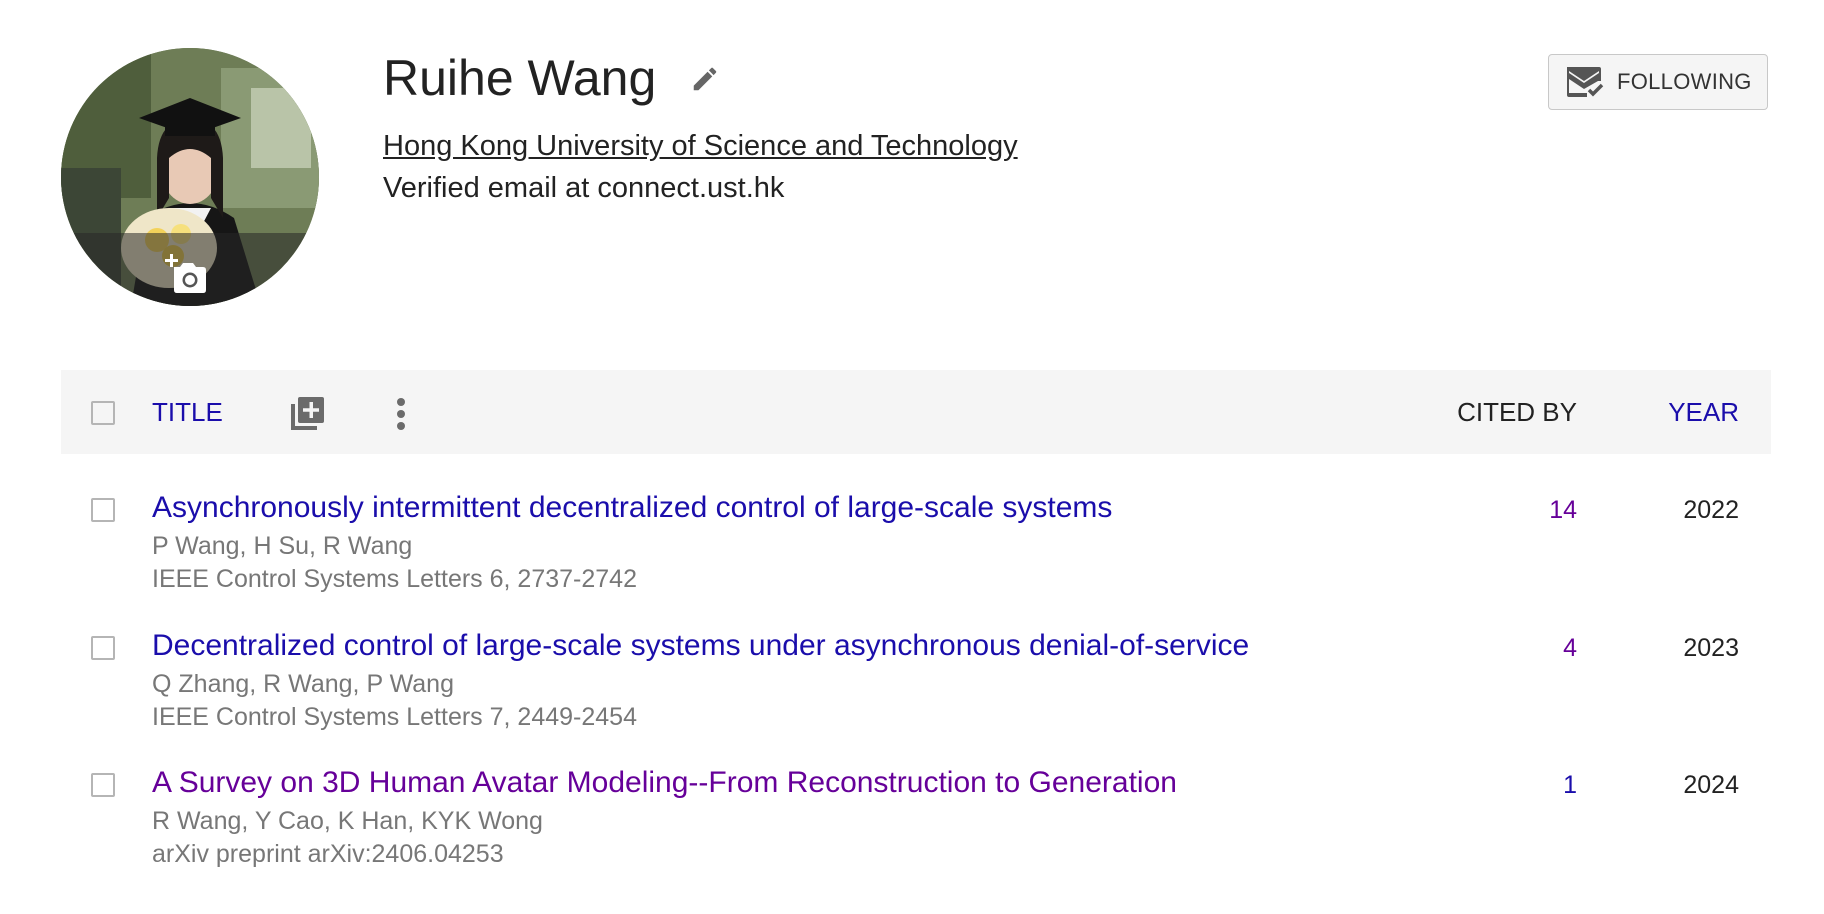 Image resolution: width=1824 pixels, height=914 pixels. I want to click on sort-by-title: TITLE, so click(187, 412).